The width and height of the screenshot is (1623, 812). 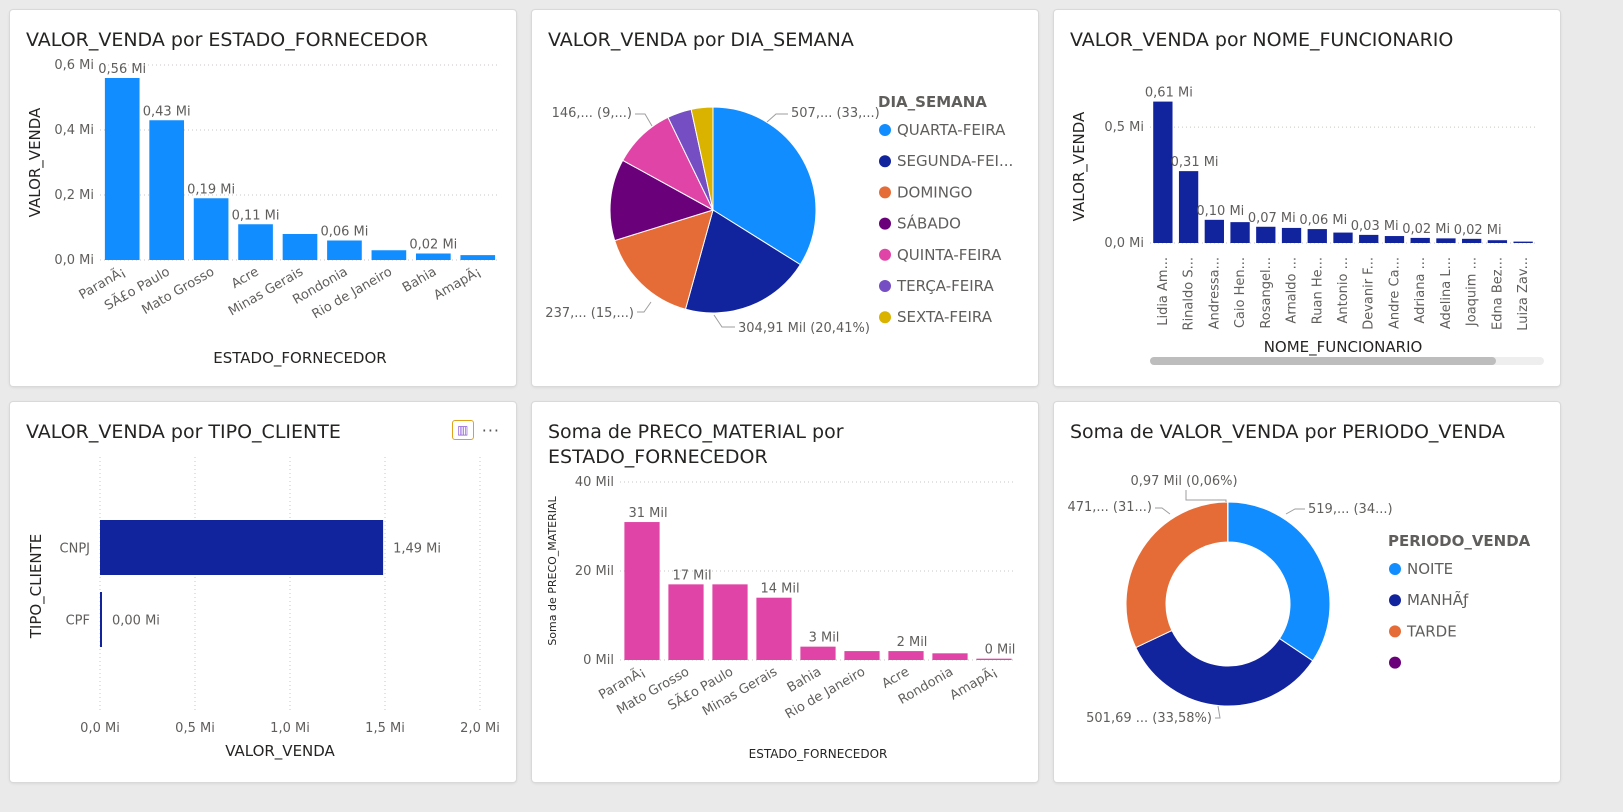 I want to click on legend-label: TERÇA-FEIRA, so click(x=945, y=286).